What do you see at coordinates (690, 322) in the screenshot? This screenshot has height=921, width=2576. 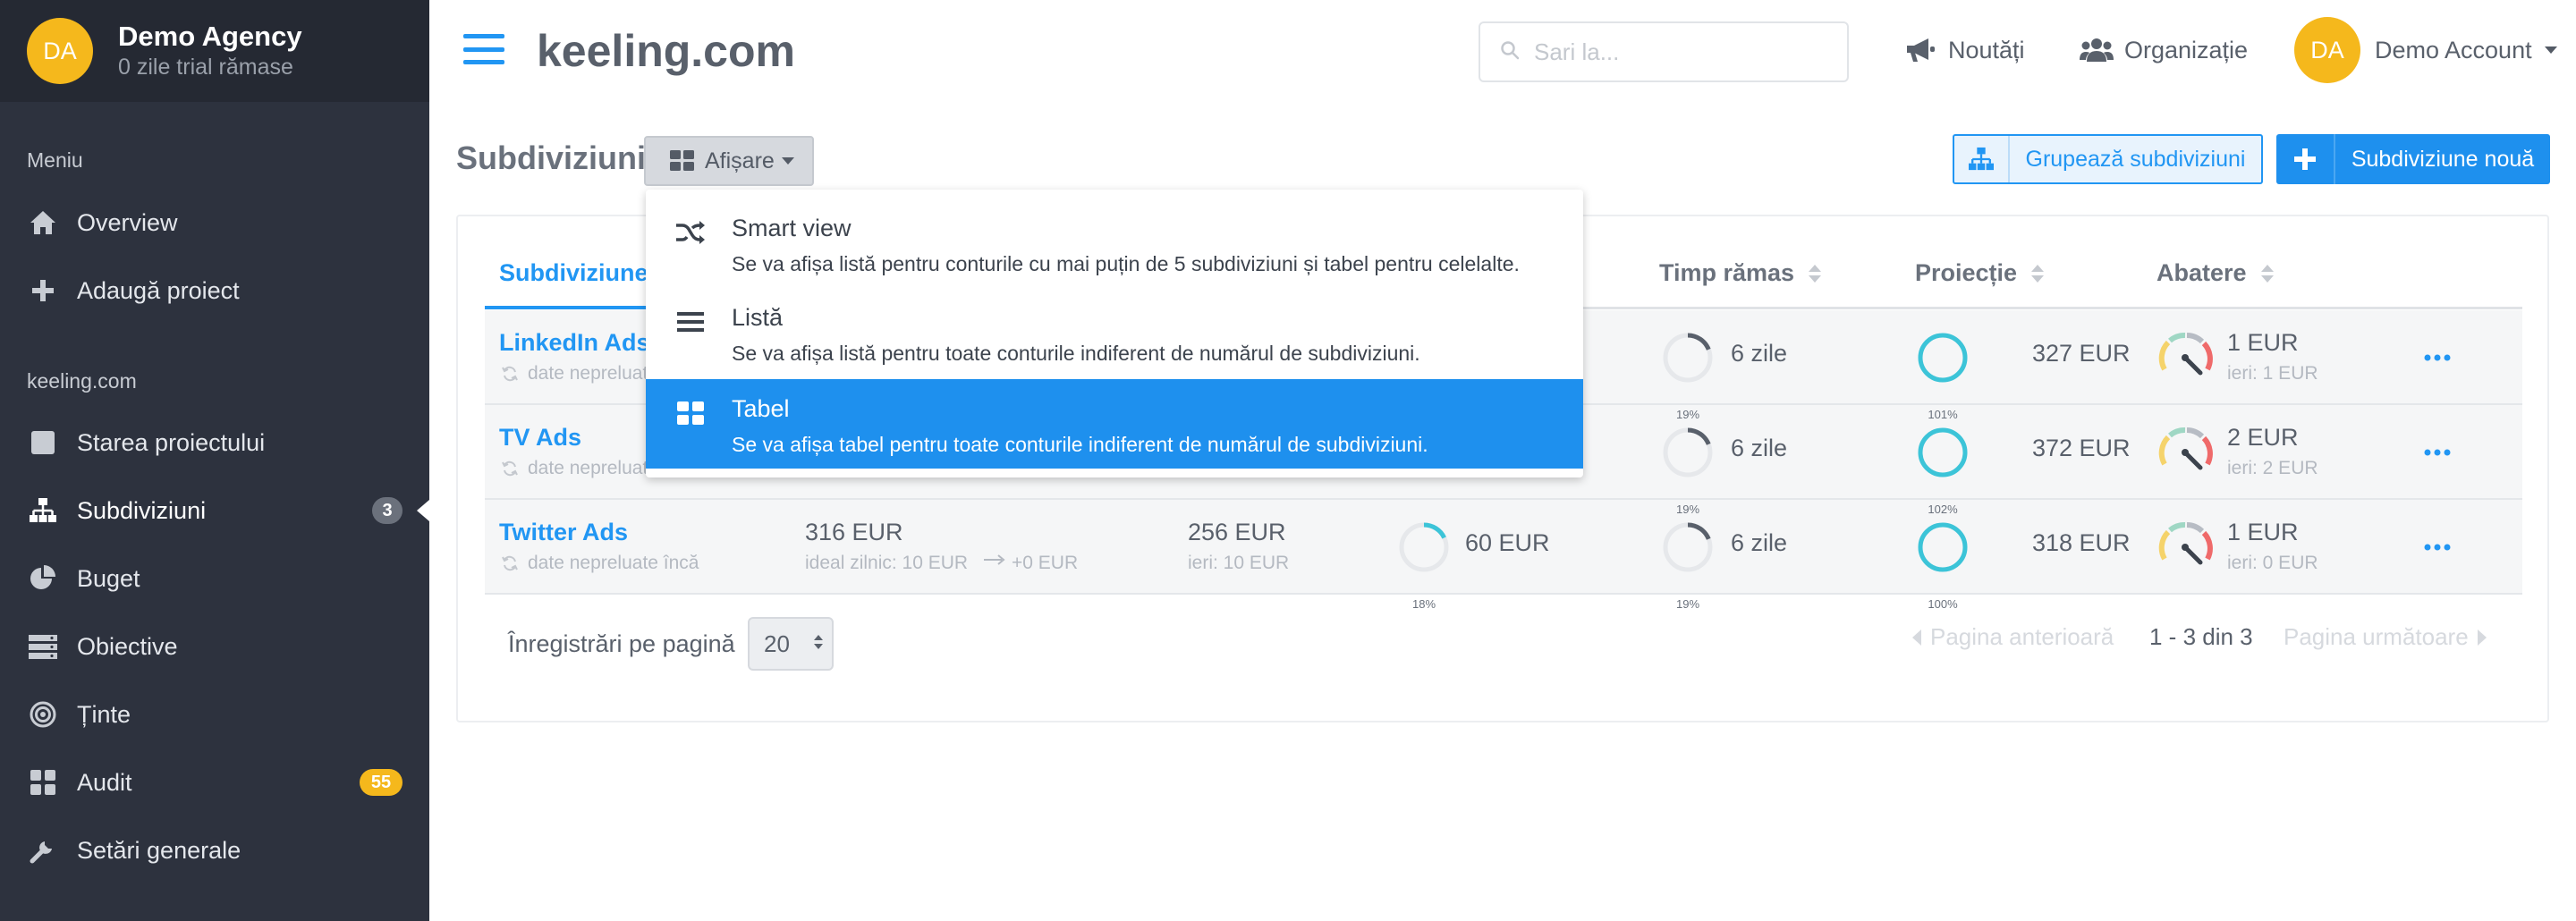 I see `list-icon` at bounding box center [690, 322].